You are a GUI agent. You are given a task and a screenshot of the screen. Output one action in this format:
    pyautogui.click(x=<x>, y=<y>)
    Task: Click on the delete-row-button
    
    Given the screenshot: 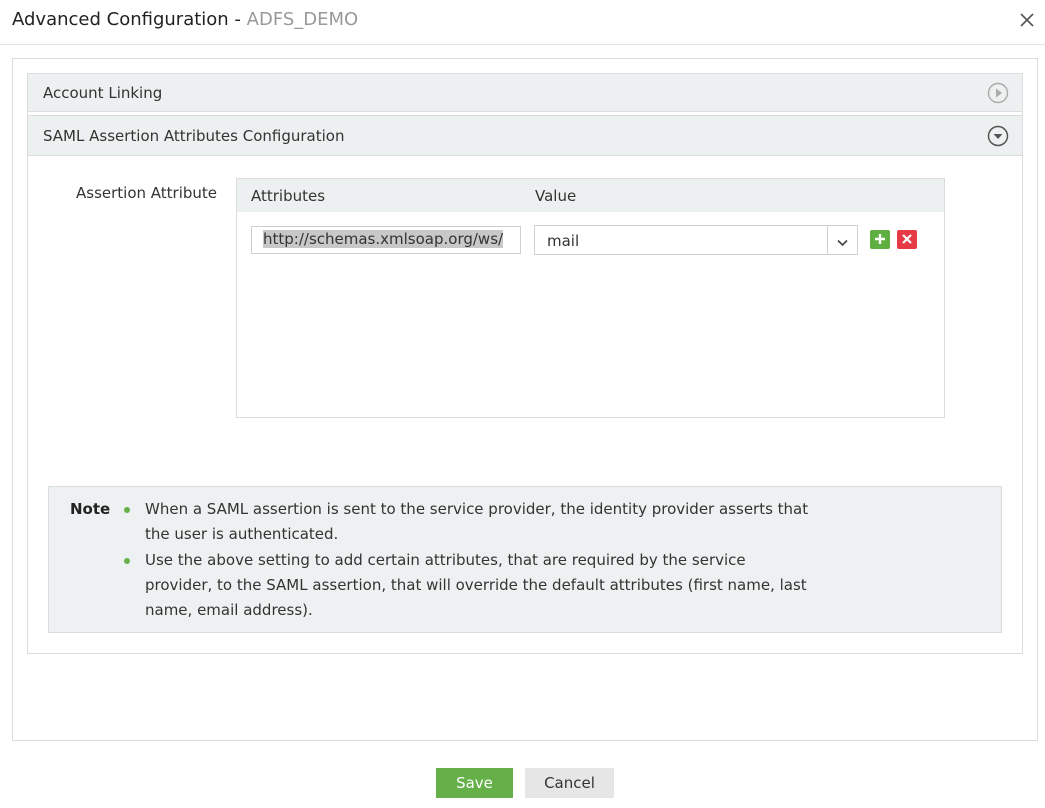 What is the action you would take?
    pyautogui.click(x=907, y=239)
    